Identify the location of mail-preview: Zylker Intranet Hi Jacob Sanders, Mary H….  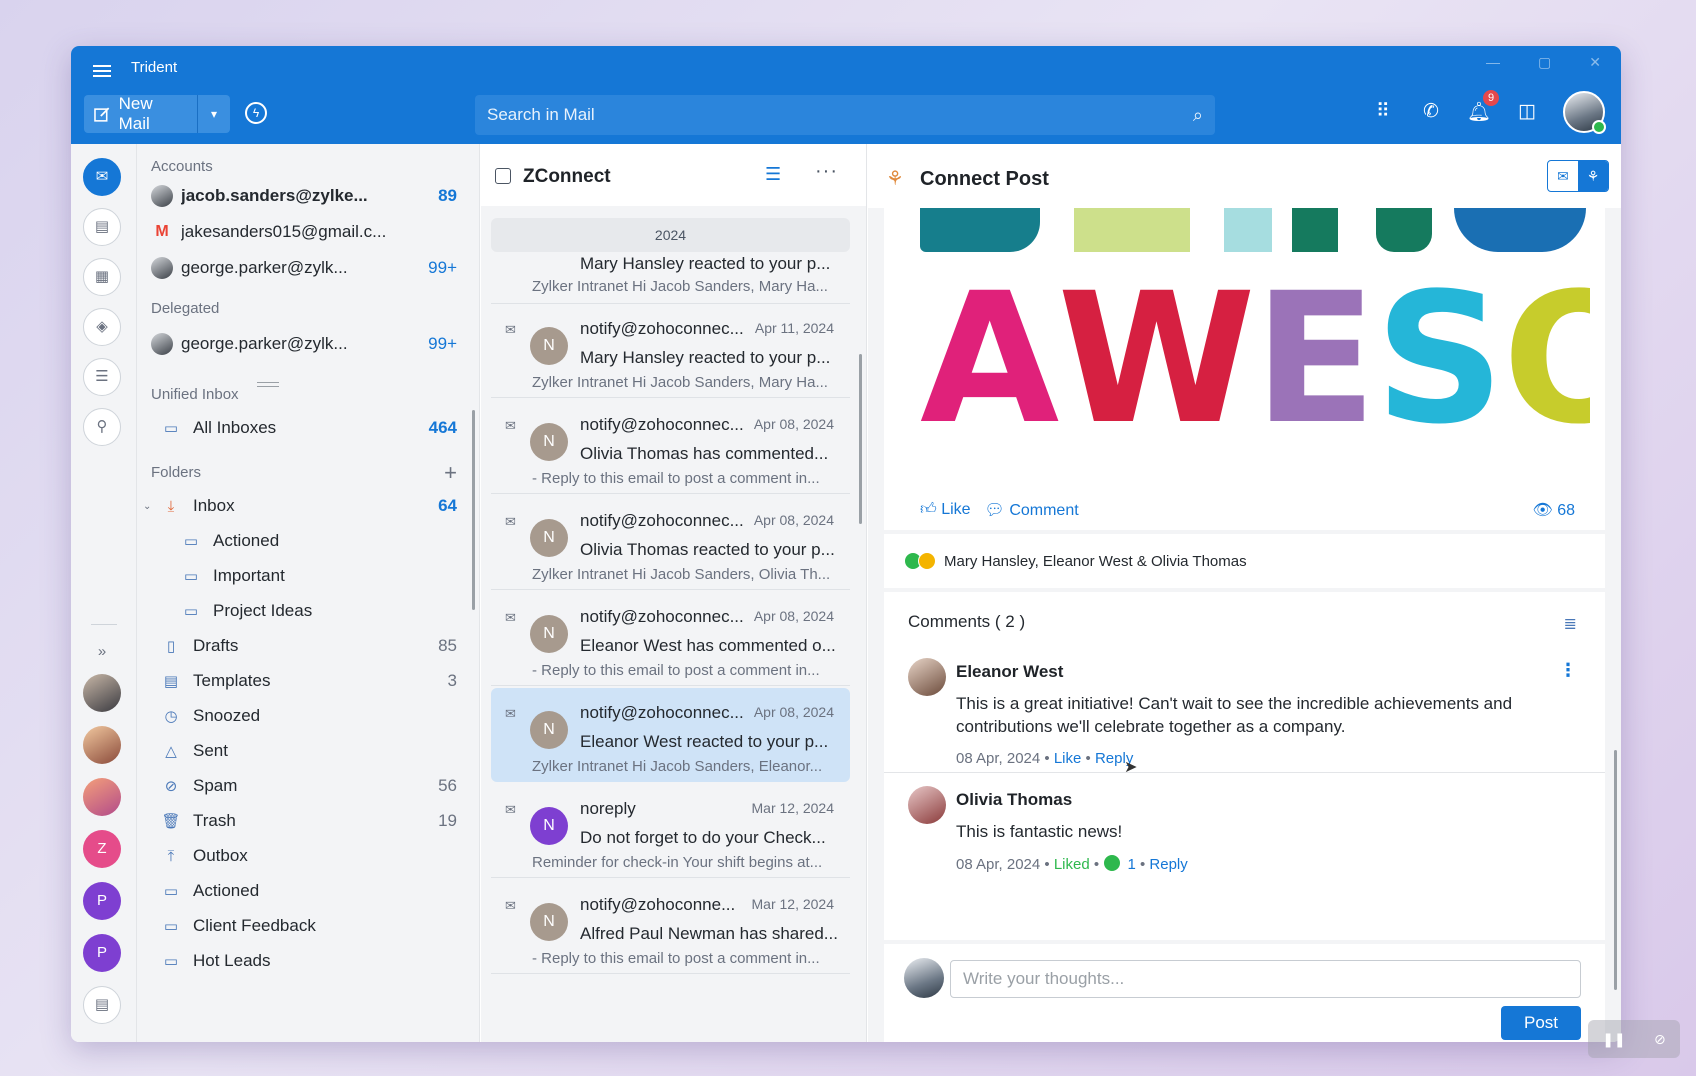
(680, 286).